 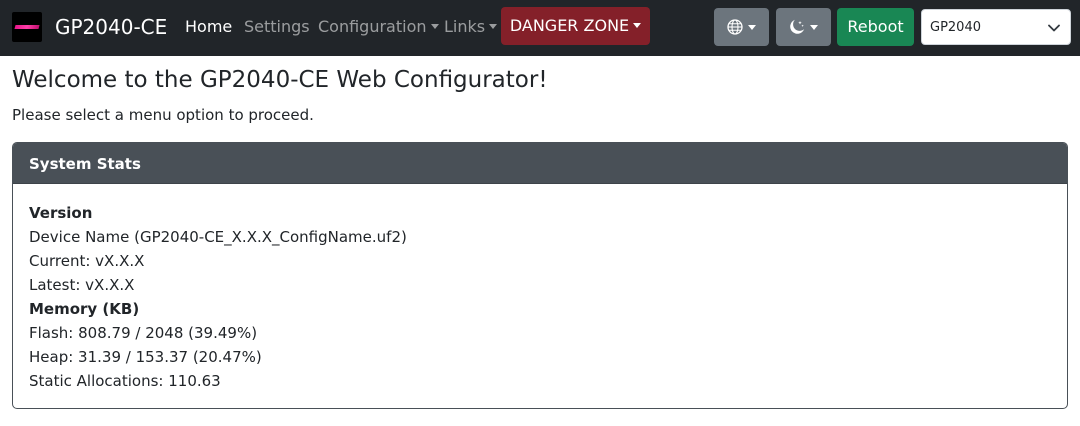 What do you see at coordinates (875, 27) in the screenshot?
I see `reboot-button: Reboot` at bounding box center [875, 27].